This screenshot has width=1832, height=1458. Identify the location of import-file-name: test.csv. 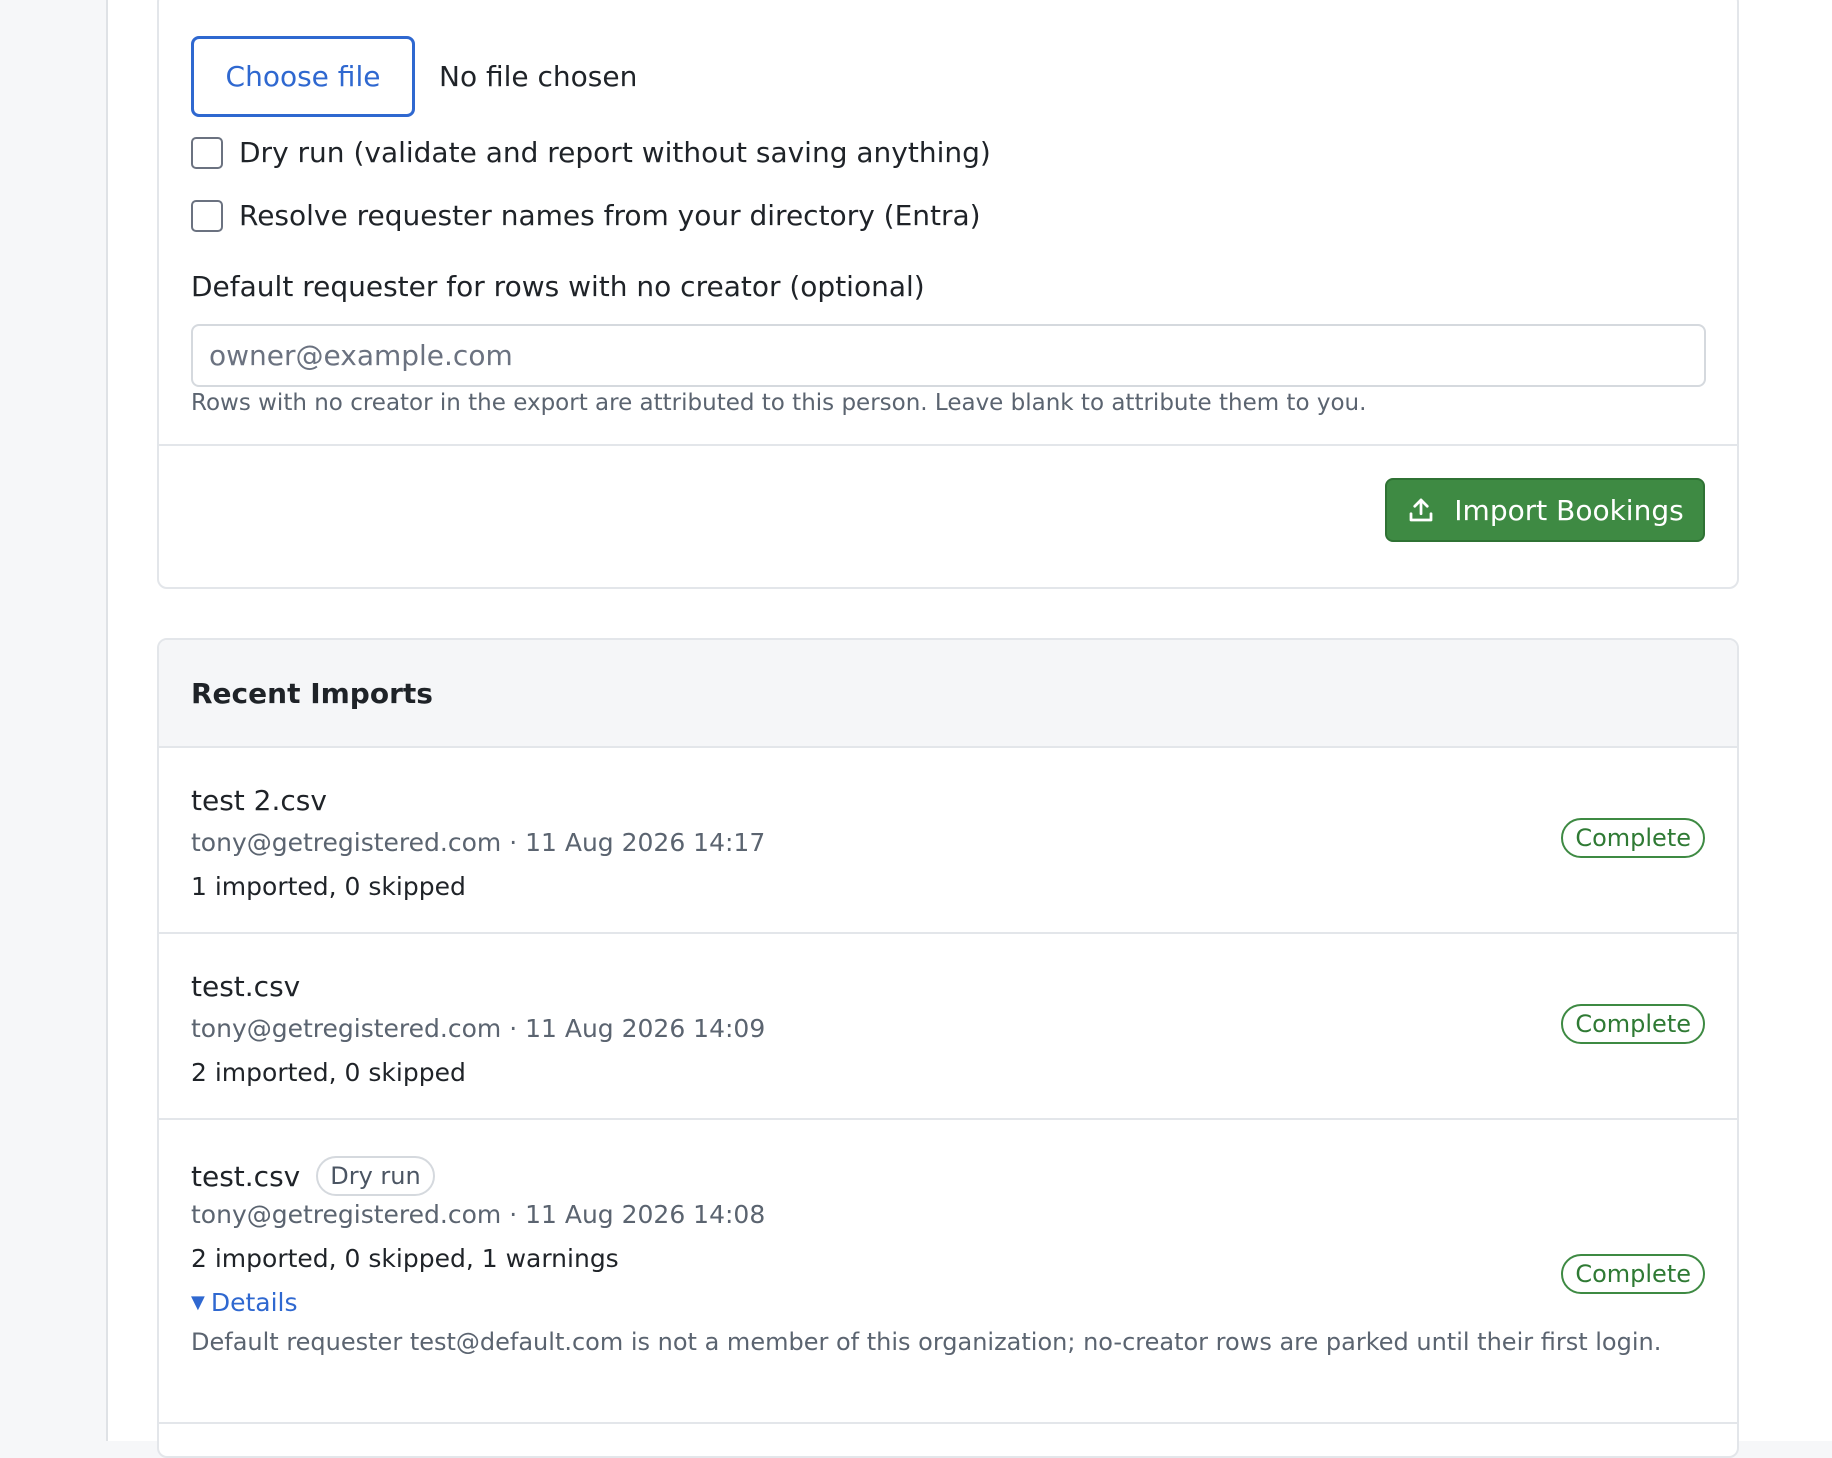
(245, 986).